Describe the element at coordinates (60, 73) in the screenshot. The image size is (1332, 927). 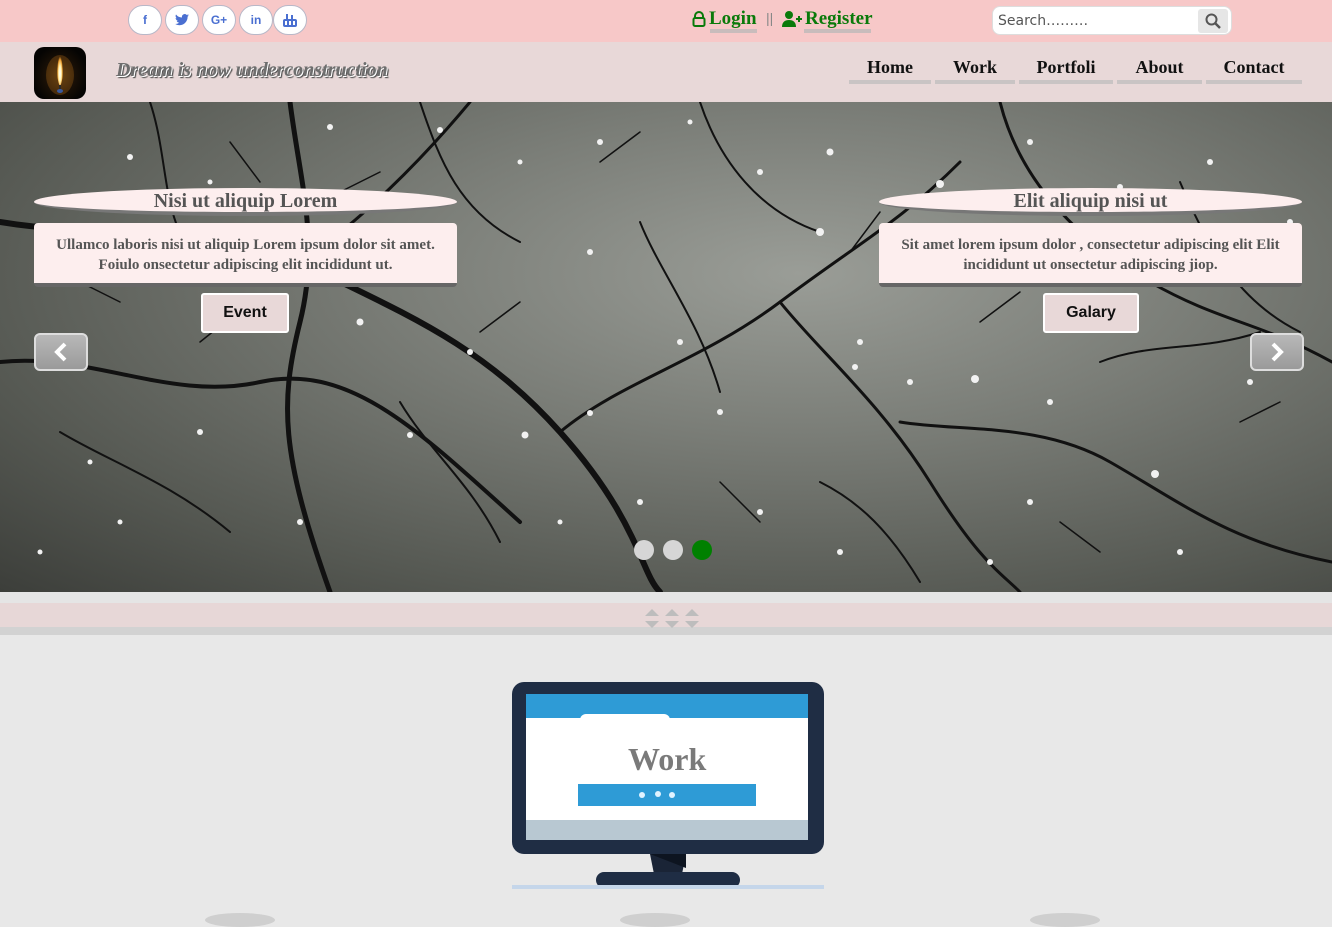
I see `candle-logo` at that location.